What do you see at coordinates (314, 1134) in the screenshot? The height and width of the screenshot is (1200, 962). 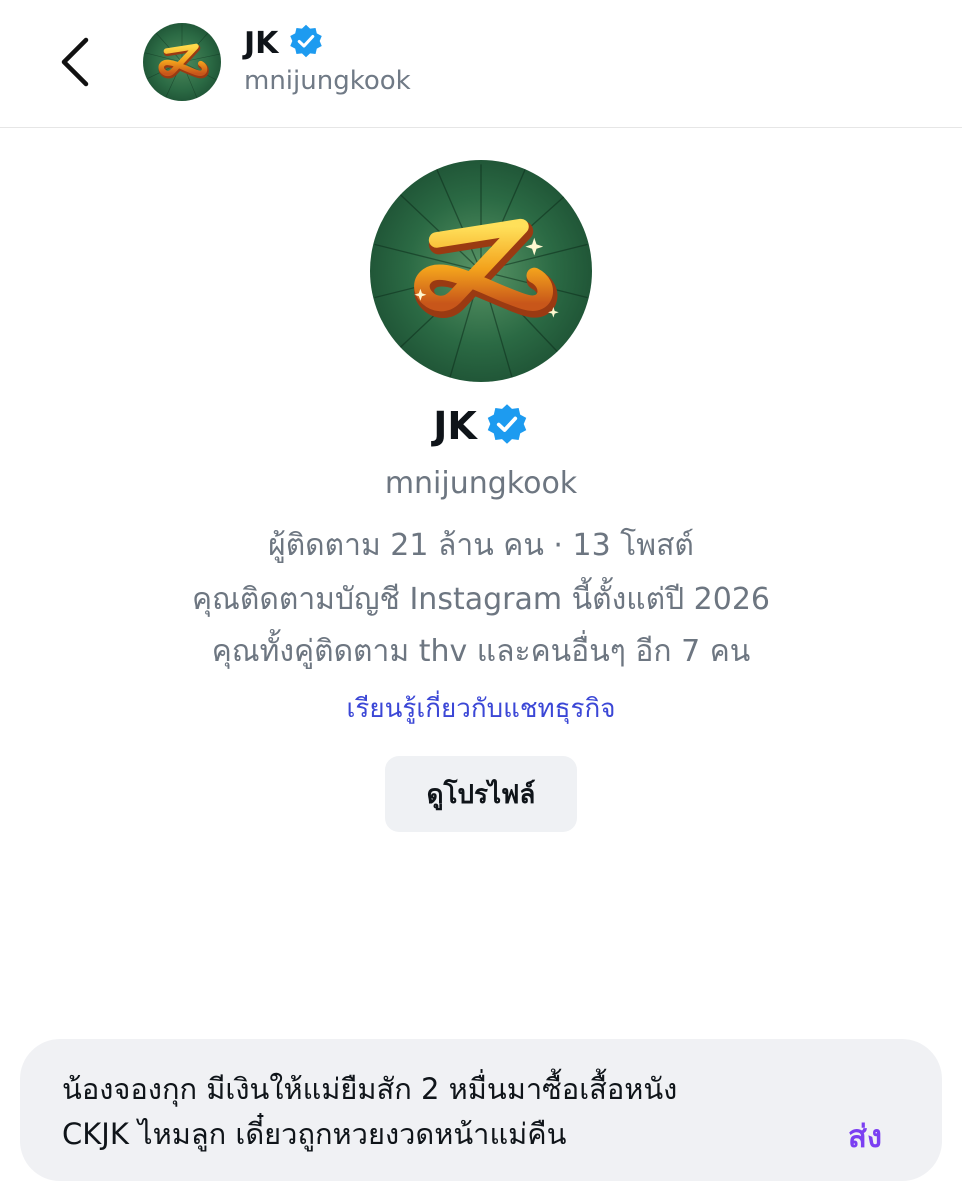 I see `message-text-line-2: CKJK ไหมลูก เดี๋ยวถูกหวยงวดหน้าแม่คืน` at bounding box center [314, 1134].